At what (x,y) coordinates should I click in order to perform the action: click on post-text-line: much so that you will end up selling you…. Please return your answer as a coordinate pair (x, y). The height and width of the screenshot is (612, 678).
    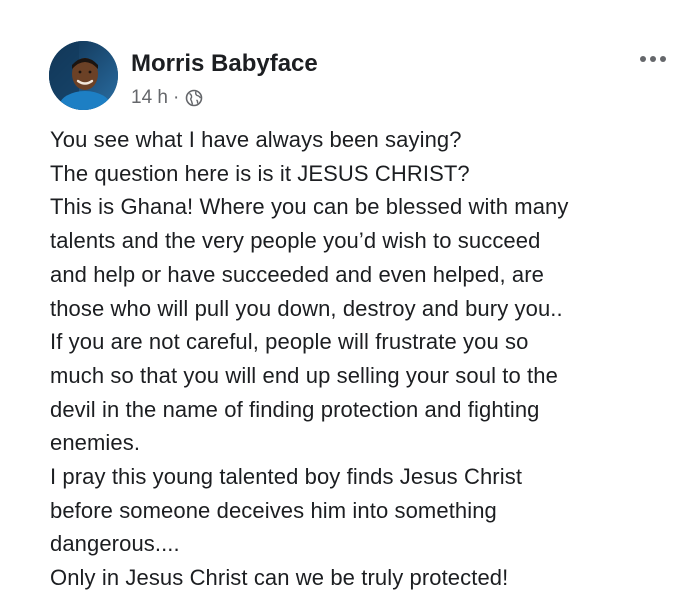
    Looking at the image, I should click on (304, 375).